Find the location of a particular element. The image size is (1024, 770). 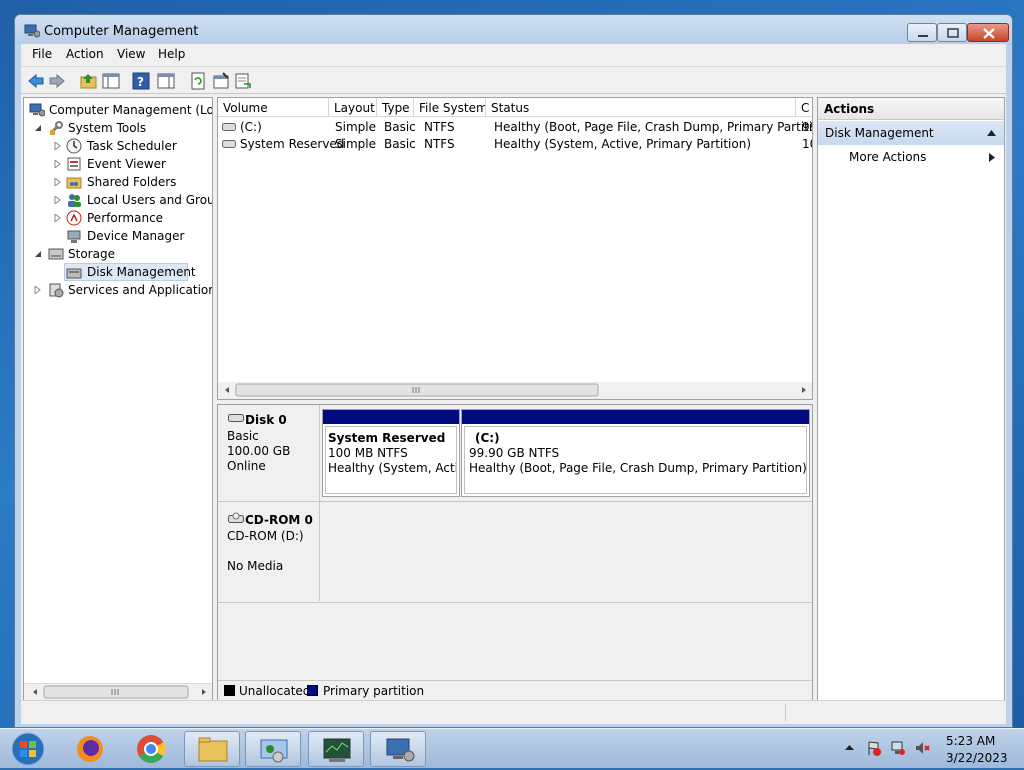

tree-shared-folders-label: Shared Folders is located at coordinates (132, 182).